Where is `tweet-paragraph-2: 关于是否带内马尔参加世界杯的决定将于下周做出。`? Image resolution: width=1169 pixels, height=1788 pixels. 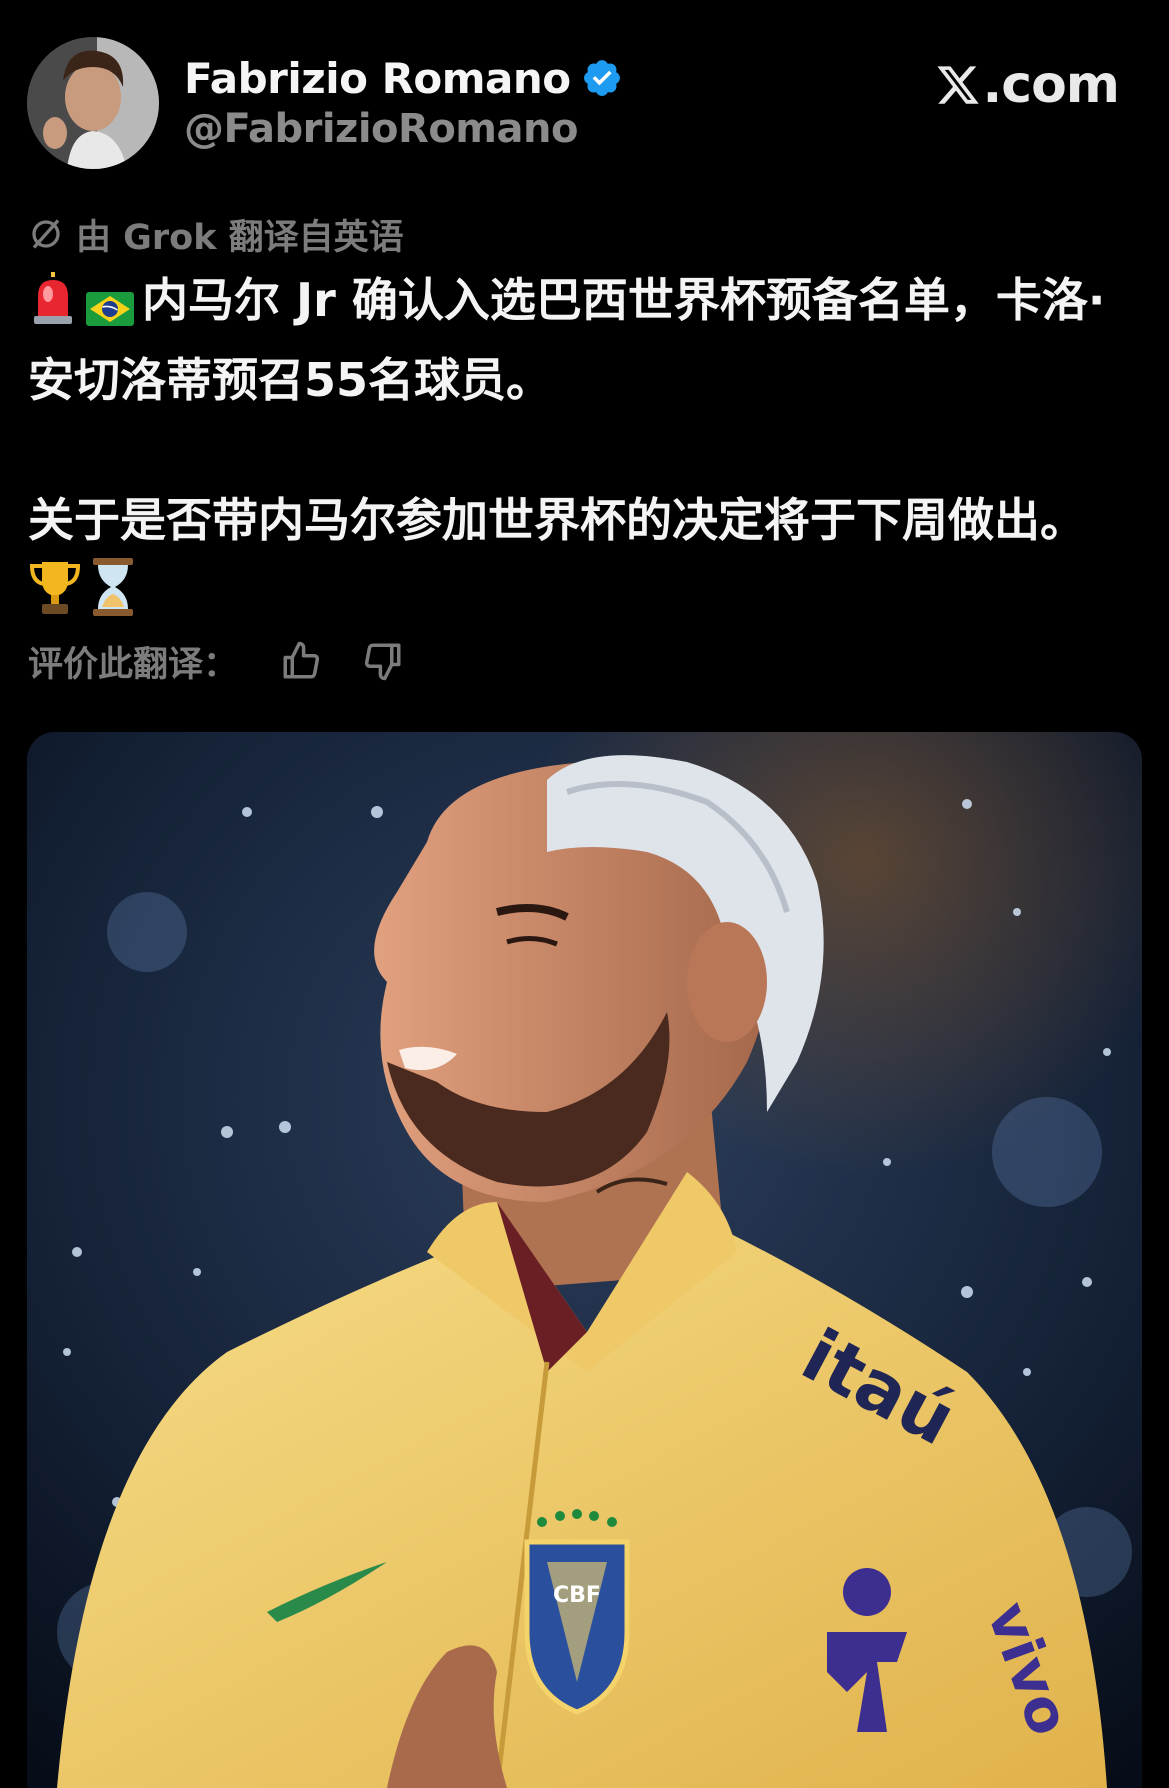 tweet-paragraph-2: 关于是否带内马尔参加世界杯的决定将于下周做出。 is located at coordinates (588, 560).